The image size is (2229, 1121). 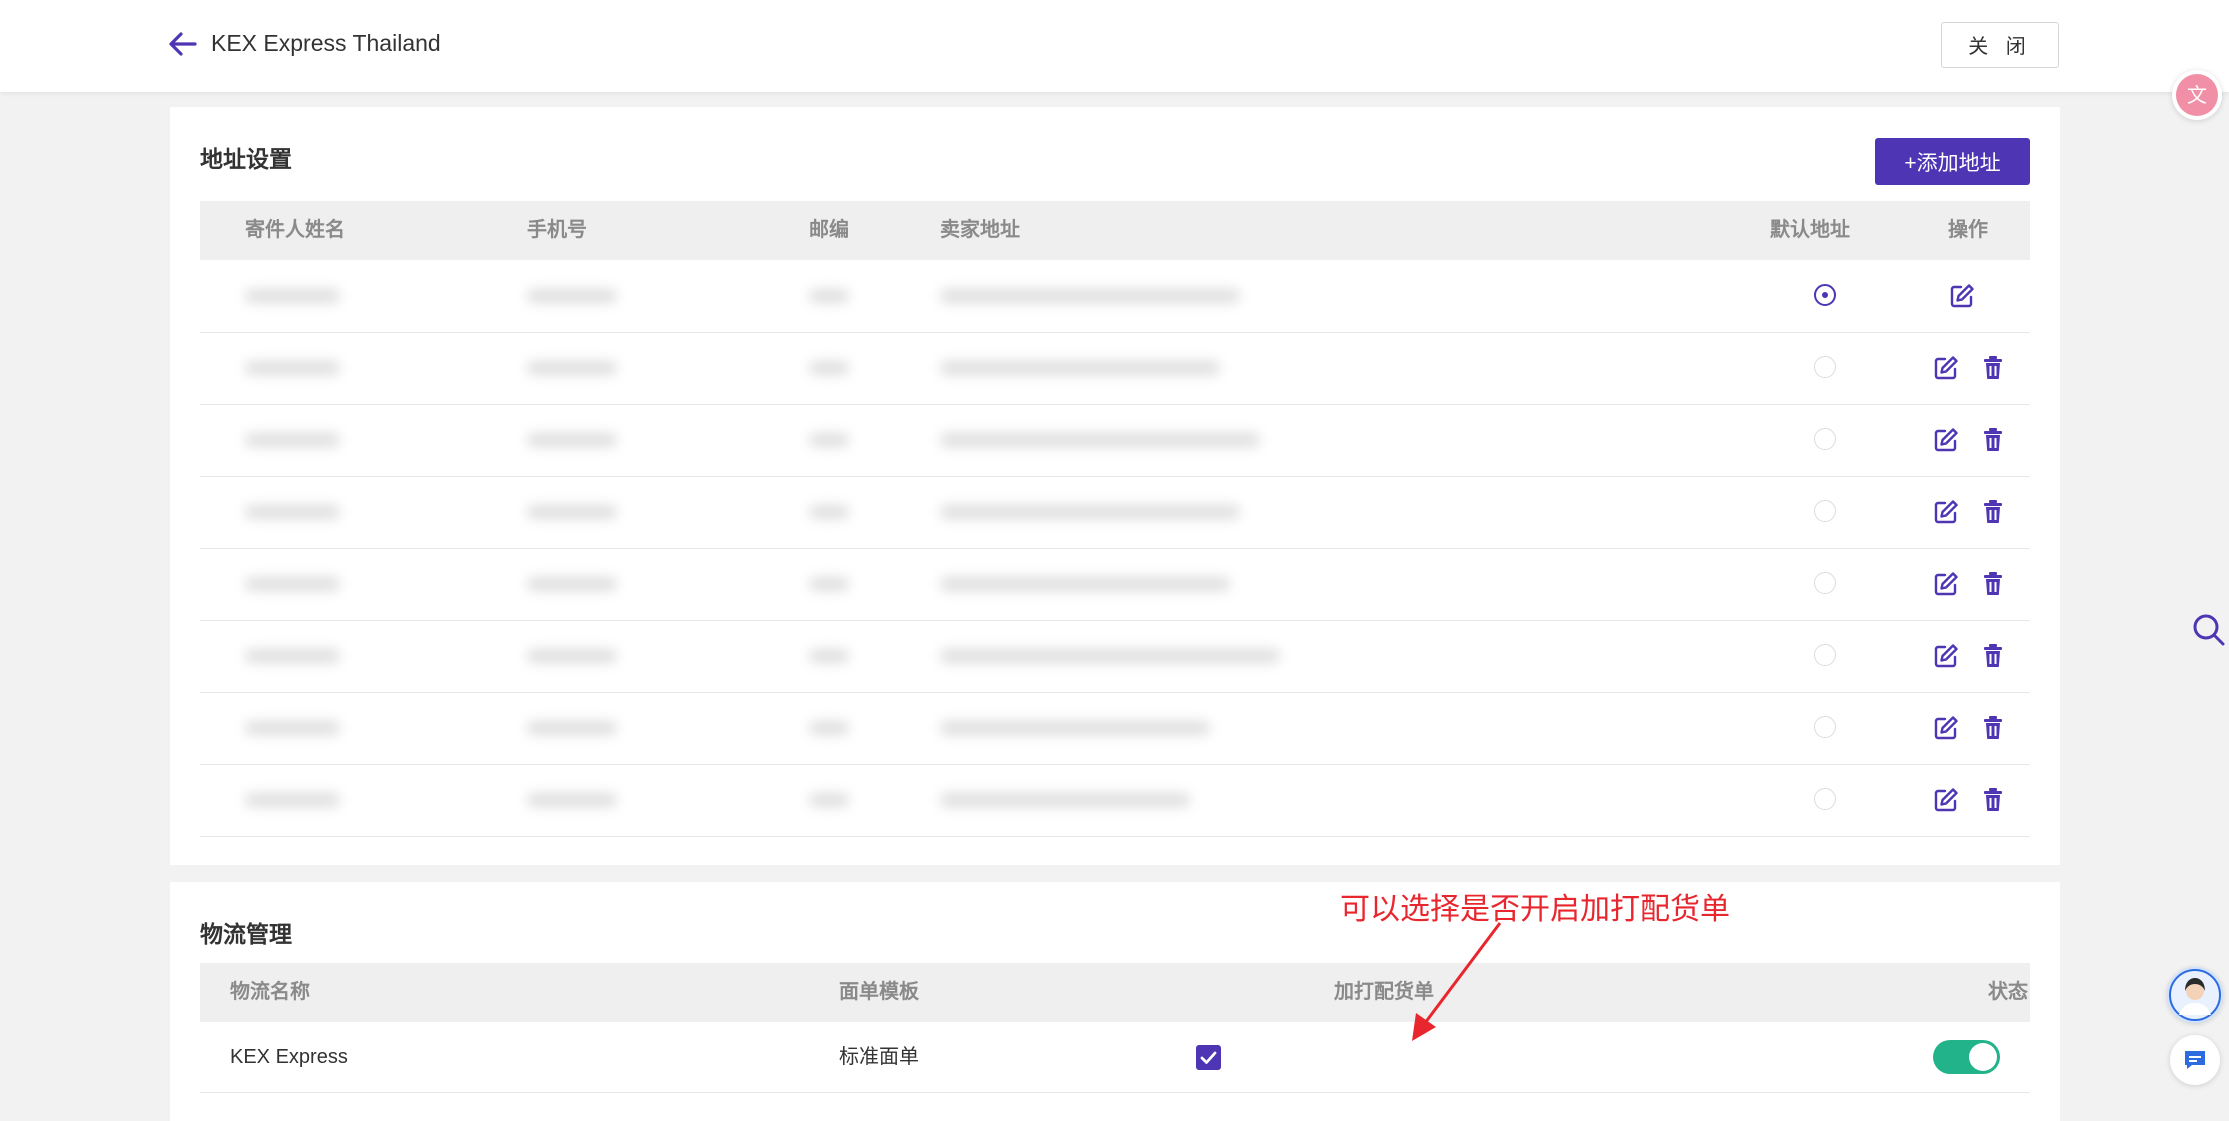 I want to click on translate-button: 文, so click(x=2197, y=95).